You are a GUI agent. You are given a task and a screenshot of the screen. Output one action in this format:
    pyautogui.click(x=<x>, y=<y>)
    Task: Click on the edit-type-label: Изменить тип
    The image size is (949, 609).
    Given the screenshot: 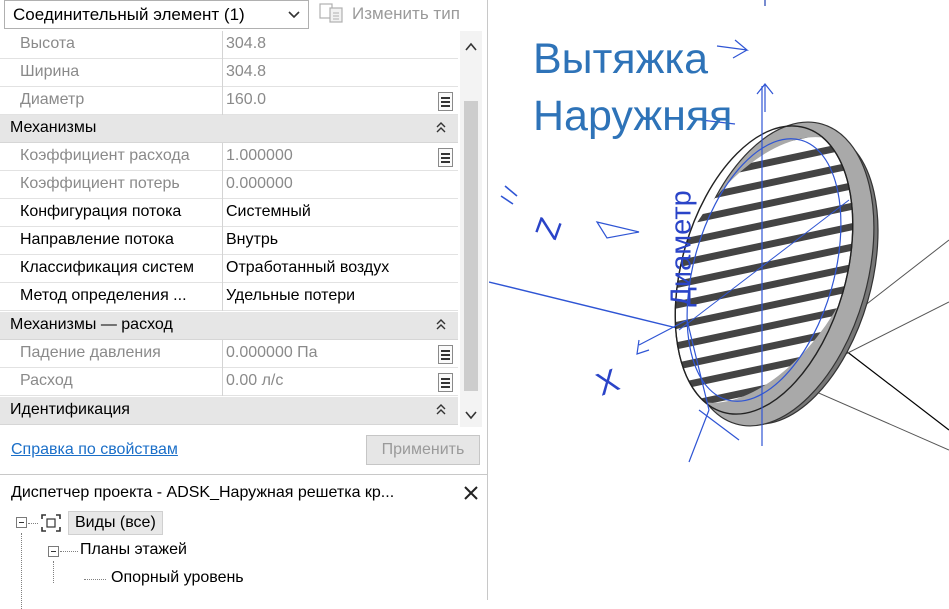 What is the action you would take?
    pyautogui.click(x=406, y=13)
    